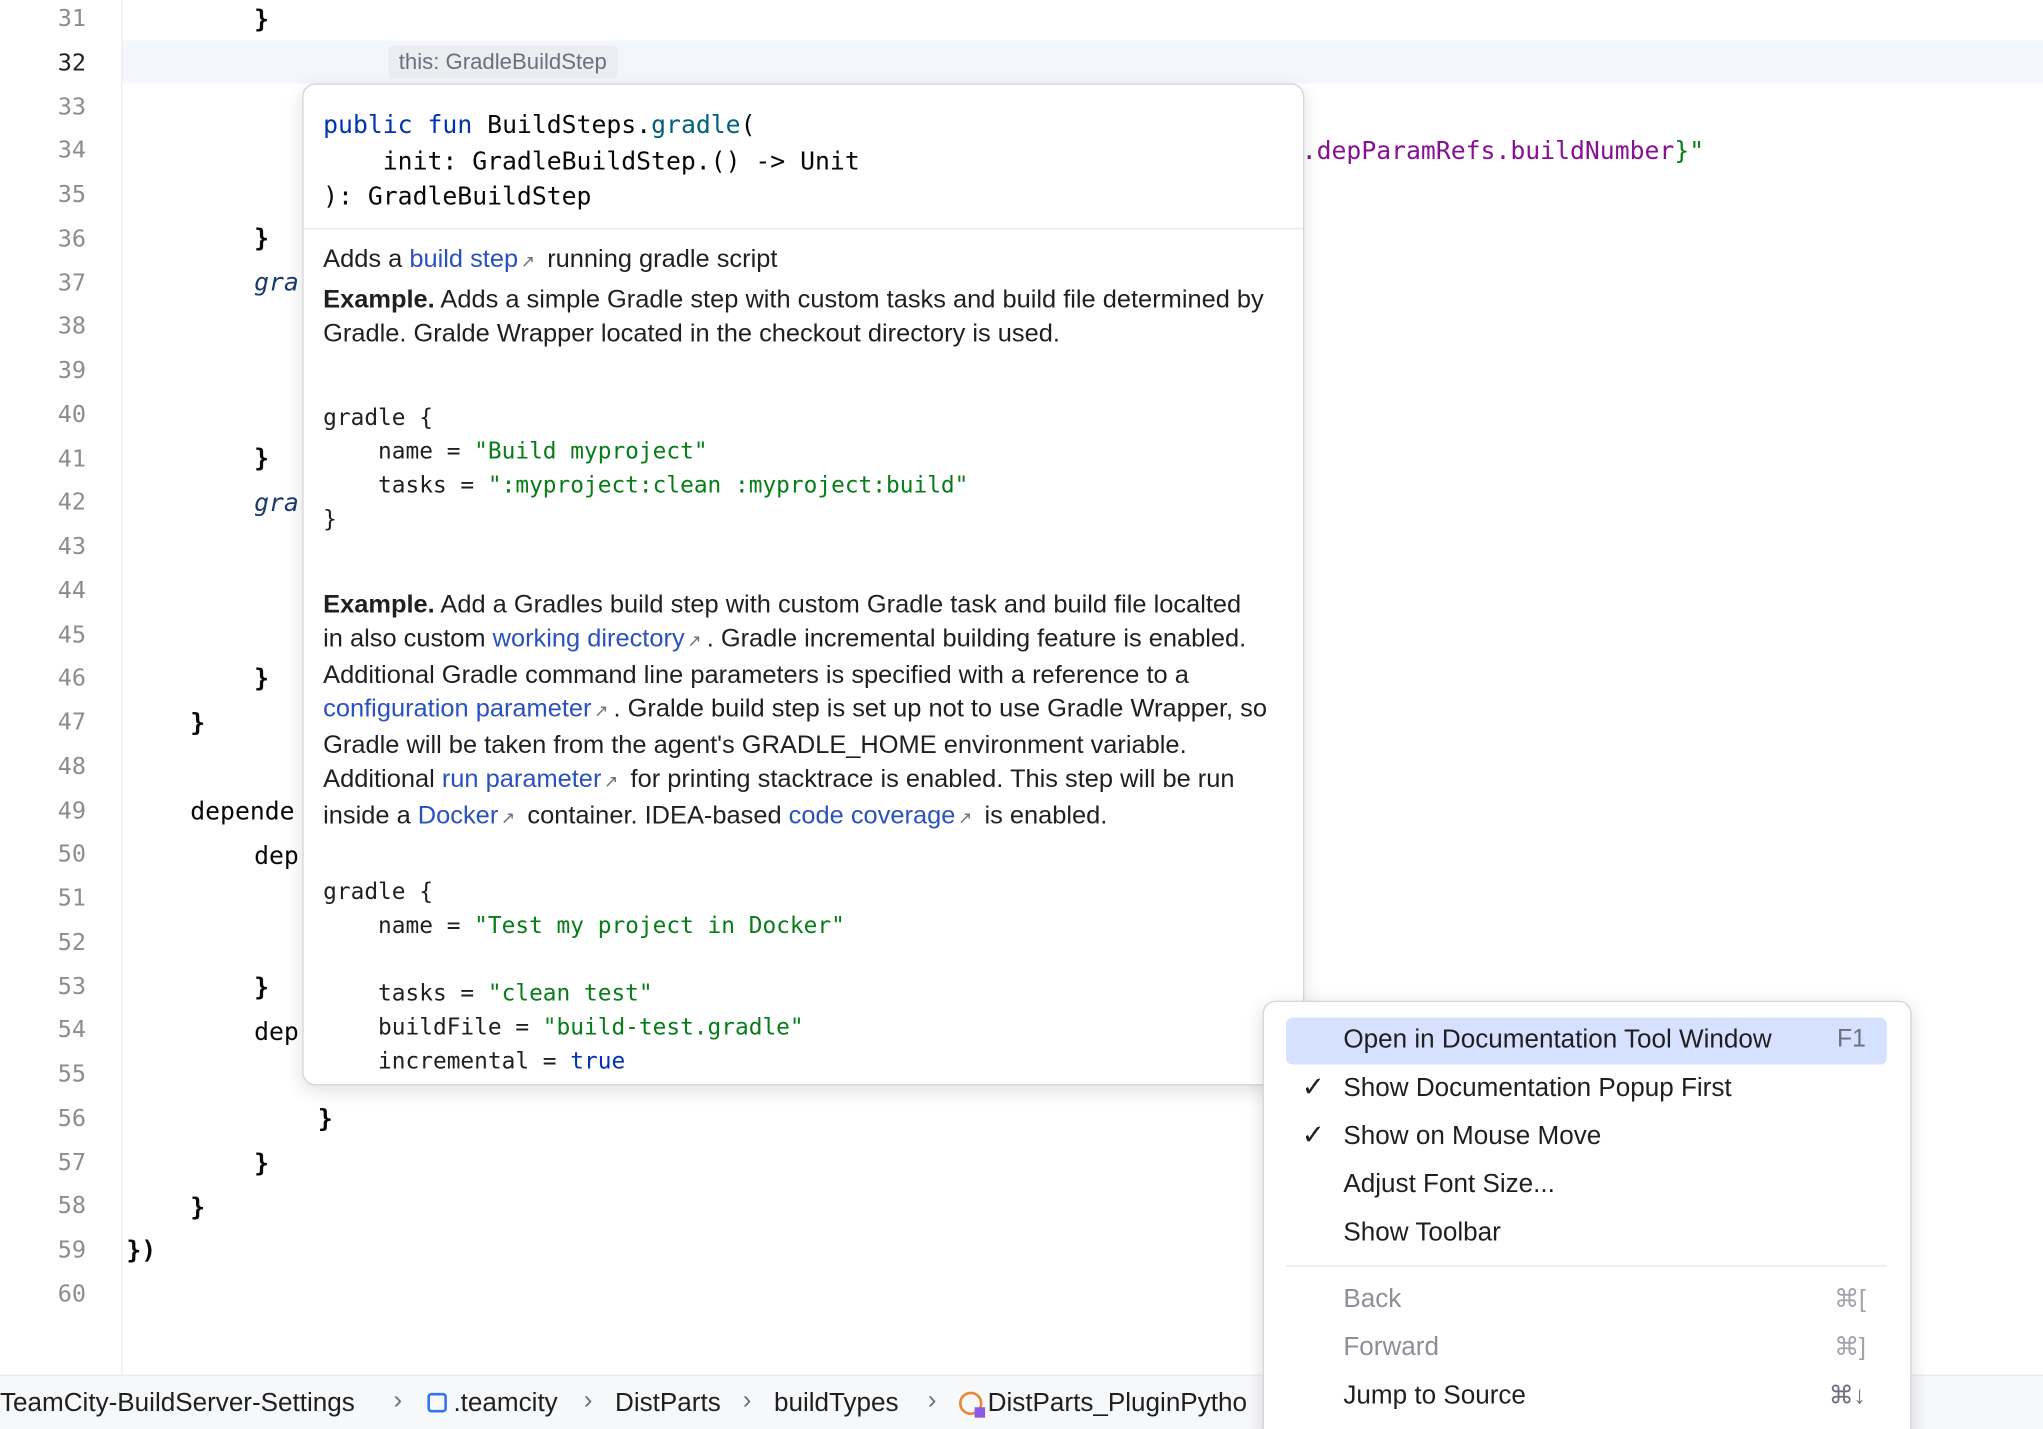 The width and height of the screenshot is (2043, 1429). I want to click on line-number: 48, so click(54, 770).